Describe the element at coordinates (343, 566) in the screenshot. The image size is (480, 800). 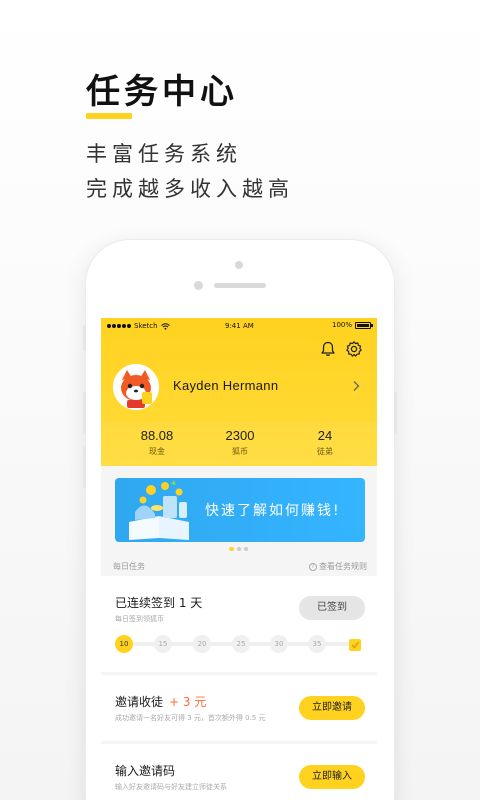
I see `task-rules-label: 查看任务规则` at that location.